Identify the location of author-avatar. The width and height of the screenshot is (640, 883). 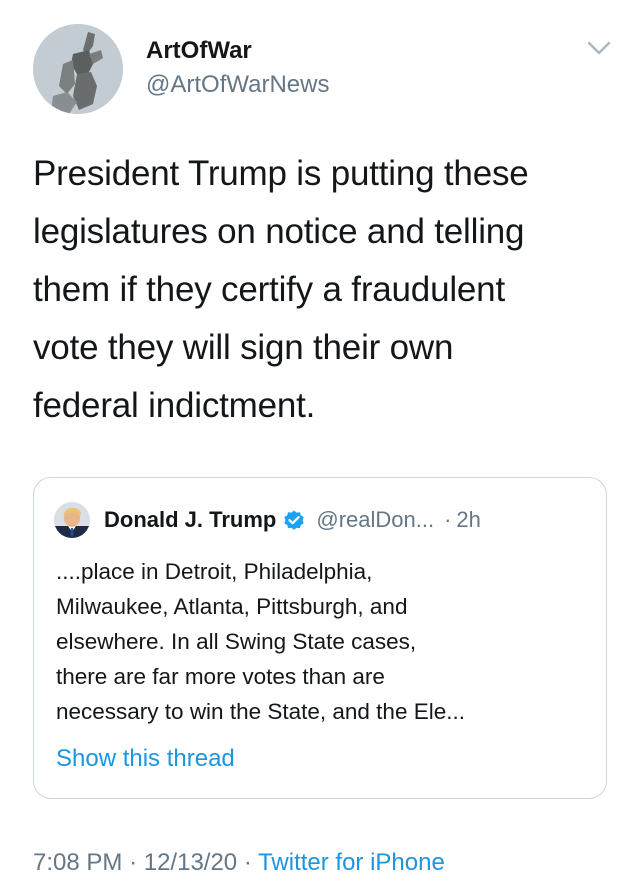
(78, 69).